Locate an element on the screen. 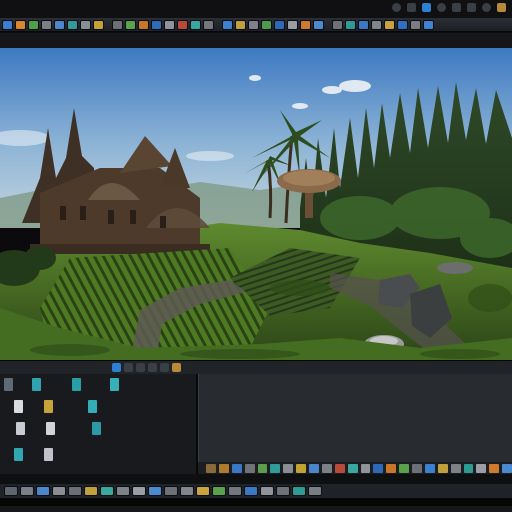 The image size is (512, 512). red-tool-icon is located at coordinates (182, 24).